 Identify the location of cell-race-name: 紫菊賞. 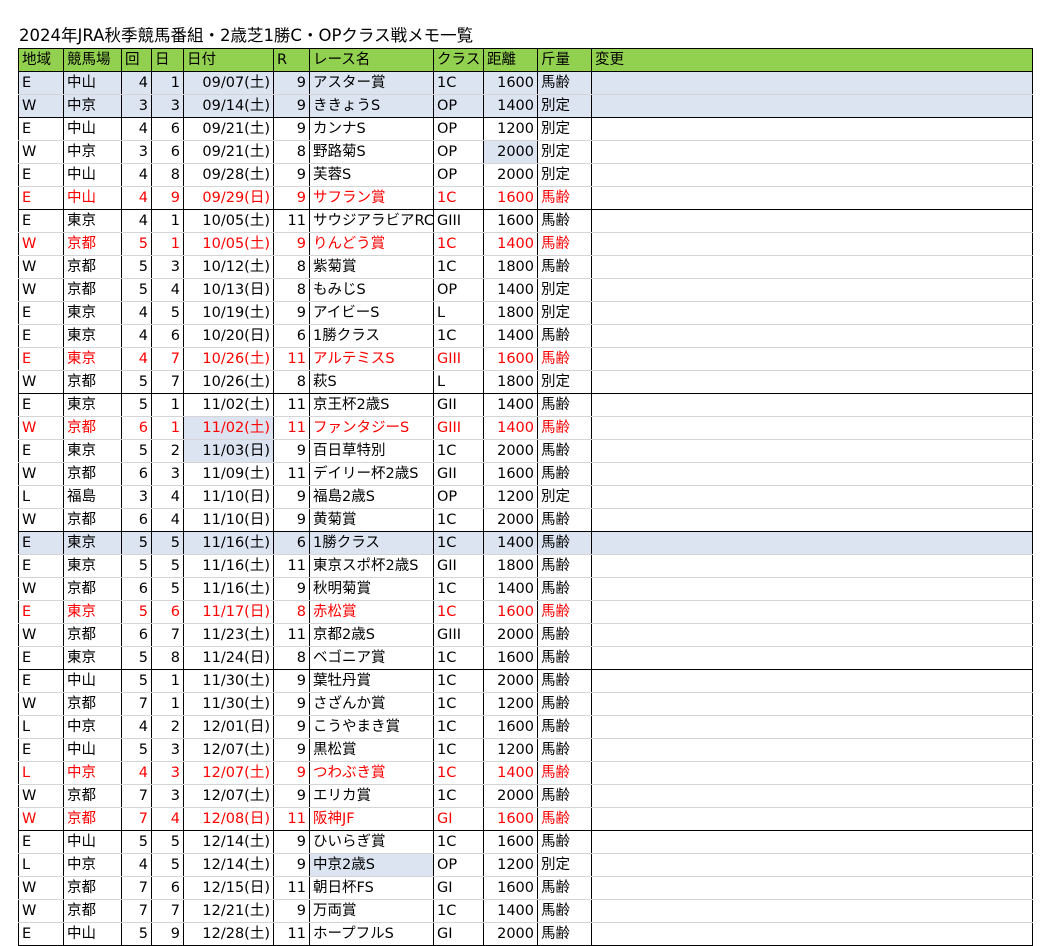
(371, 267).